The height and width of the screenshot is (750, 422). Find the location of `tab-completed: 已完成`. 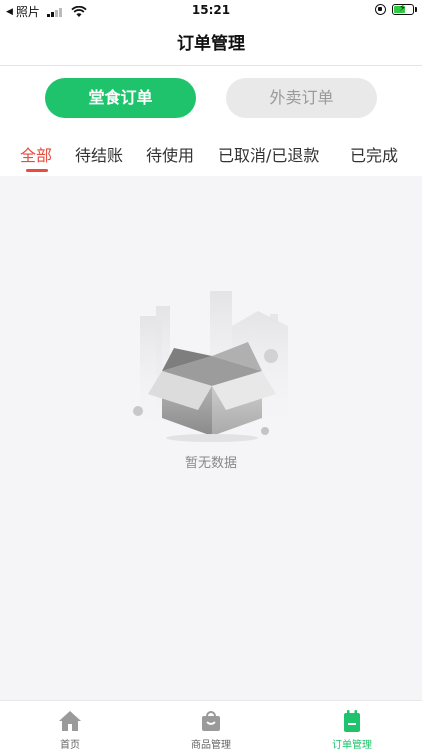

tab-completed: 已完成 is located at coordinates (374, 154).